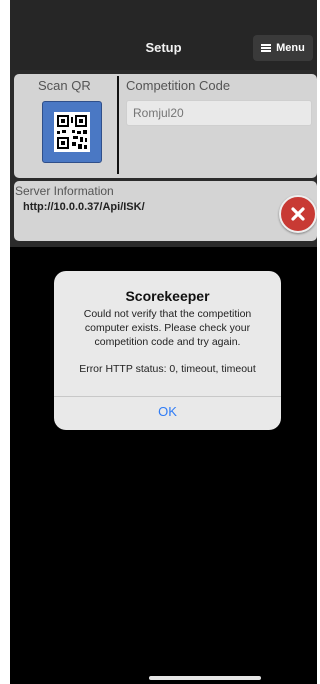  I want to click on vertical-divider, so click(118, 125).